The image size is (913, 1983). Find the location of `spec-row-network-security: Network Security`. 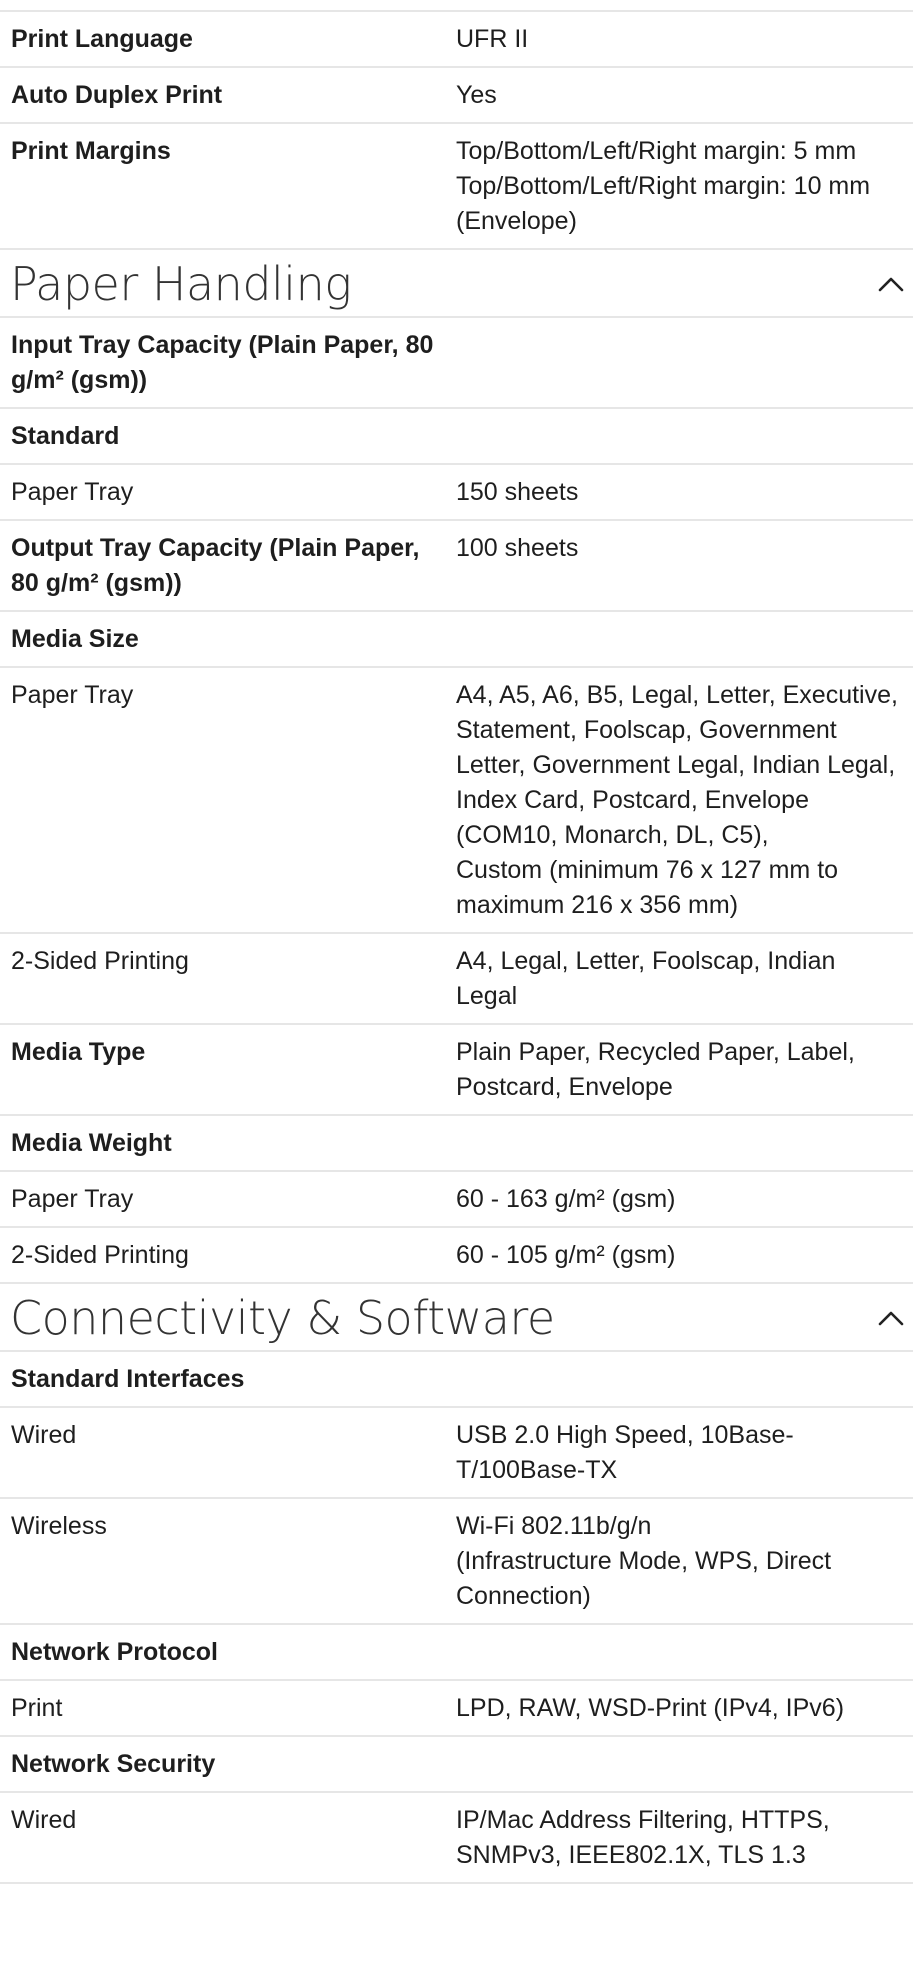

spec-row-network-security: Network Security is located at coordinates (456, 1765).